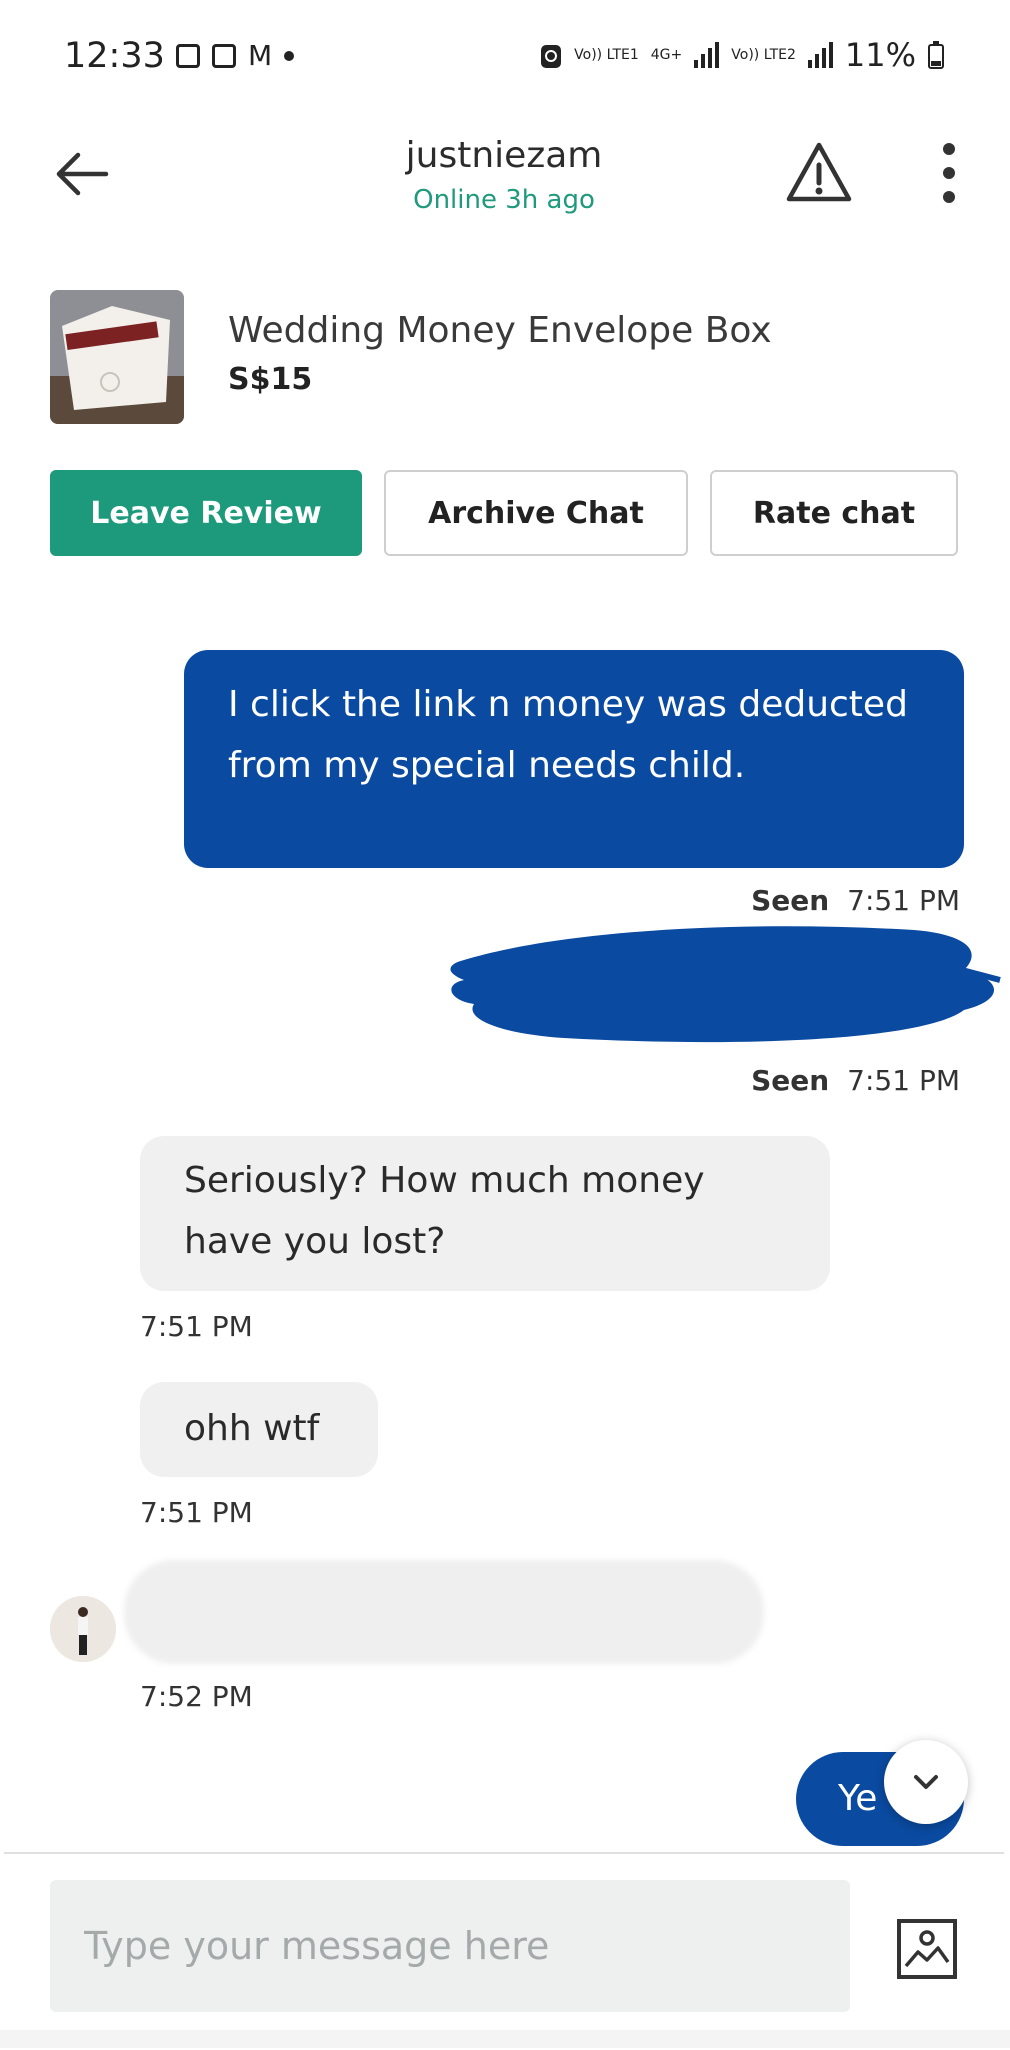  I want to click on redacted-incoming-message, so click(444, 1612).